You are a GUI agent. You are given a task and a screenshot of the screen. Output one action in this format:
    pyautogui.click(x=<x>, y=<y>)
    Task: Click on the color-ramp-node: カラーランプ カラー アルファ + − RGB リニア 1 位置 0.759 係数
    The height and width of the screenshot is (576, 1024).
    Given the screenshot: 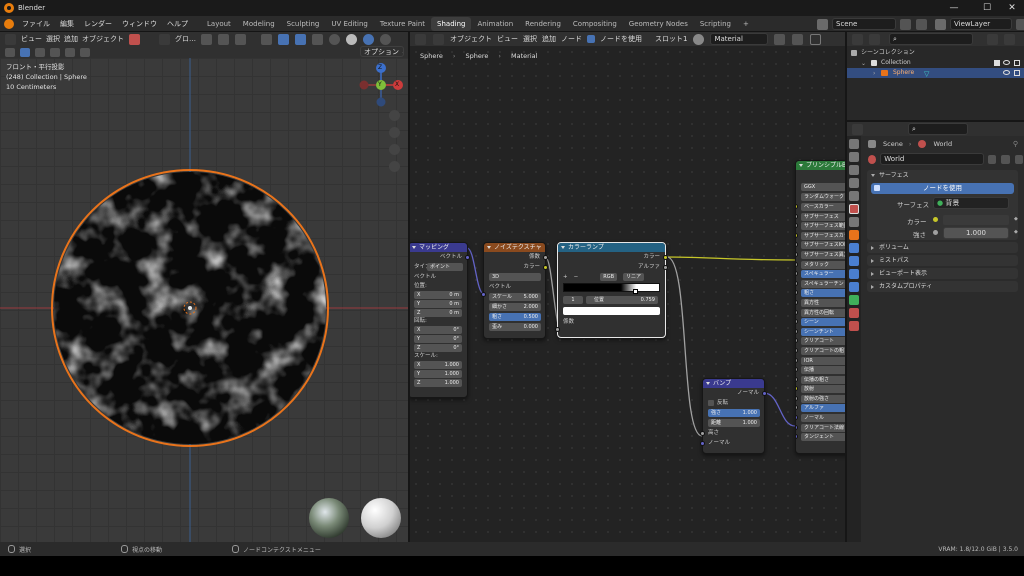 What is the action you would take?
    pyautogui.click(x=611, y=290)
    